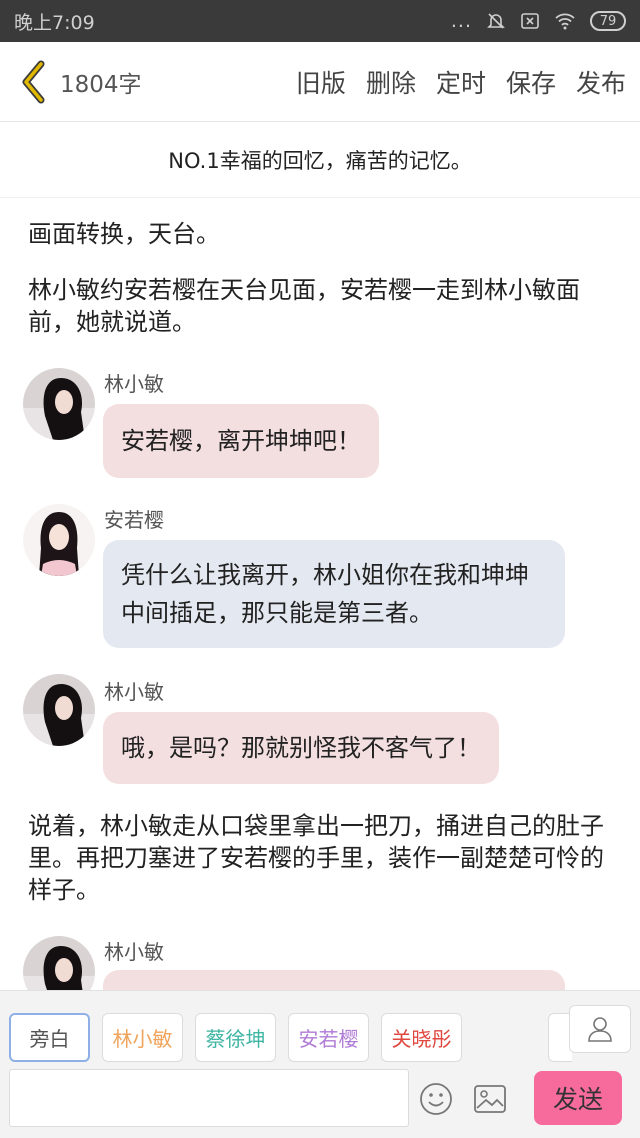 This screenshot has width=640, height=1138. What do you see at coordinates (54, 22) in the screenshot?
I see `status-time: 晚上7:09` at bounding box center [54, 22].